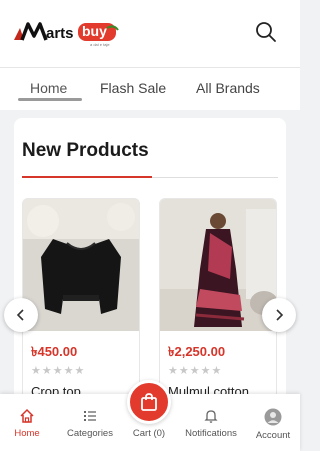 This screenshot has height=451, width=320. I want to click on categories-list-icon, so click(90, 416).